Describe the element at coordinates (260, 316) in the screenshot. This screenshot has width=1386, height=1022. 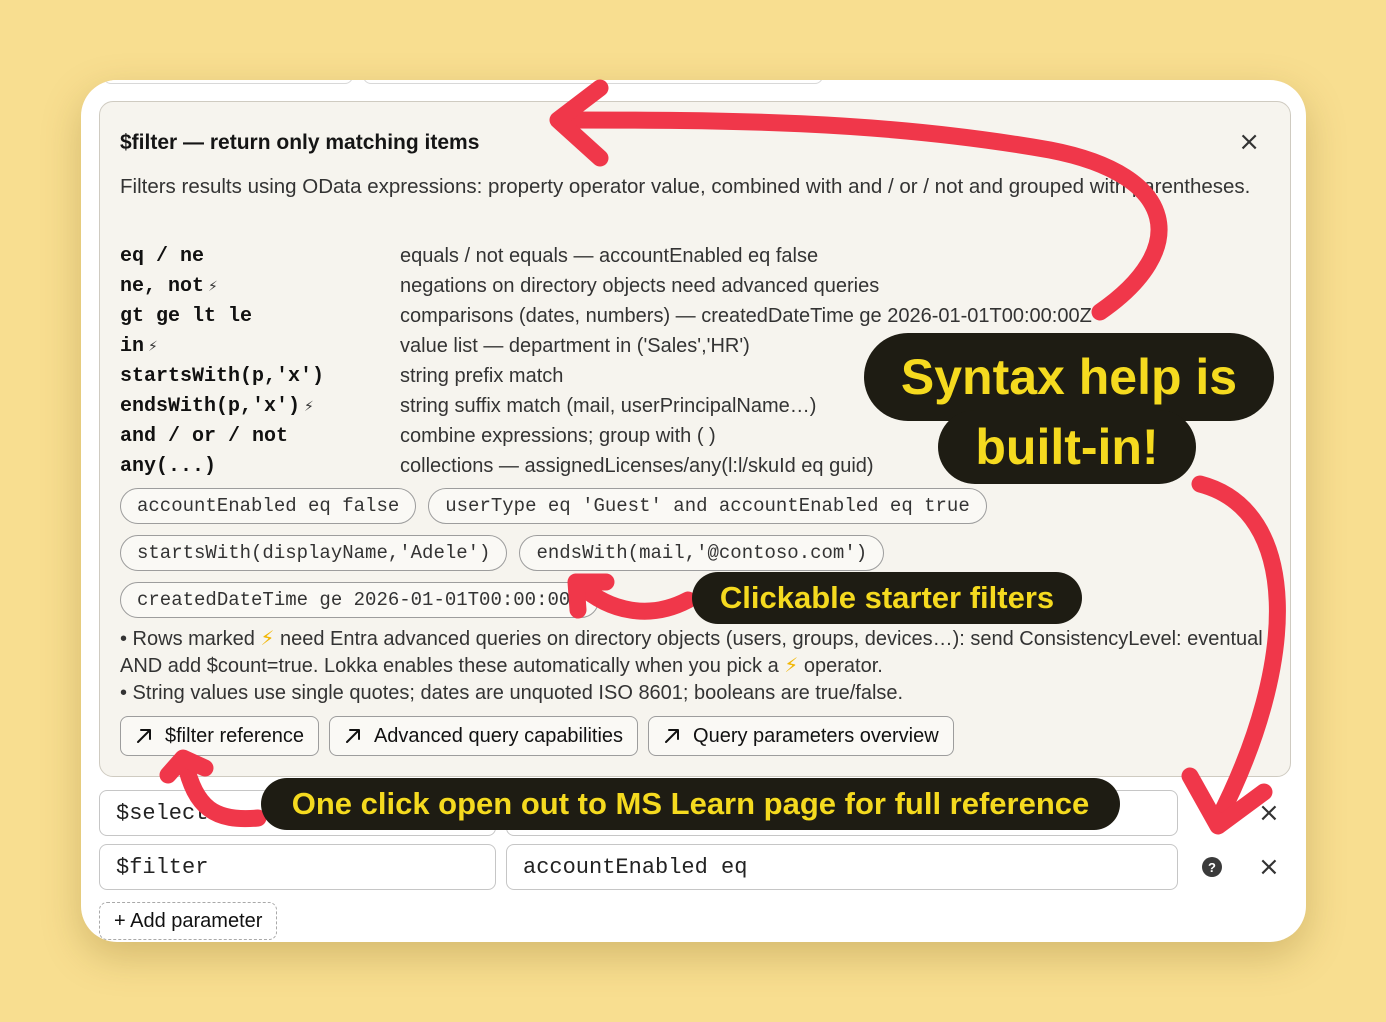
I see `operator-code: gt ge lt le` at that location.